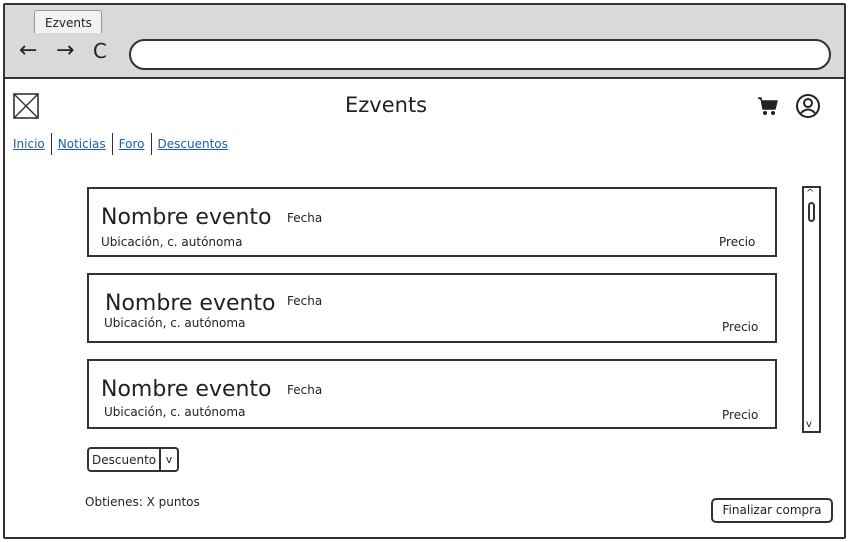 This screenshot has height=542, width=850. What do you see at coordinates (386, 105) in the screenshot?
I see `site-title: Ezvents` at bounding box center [386, 105].